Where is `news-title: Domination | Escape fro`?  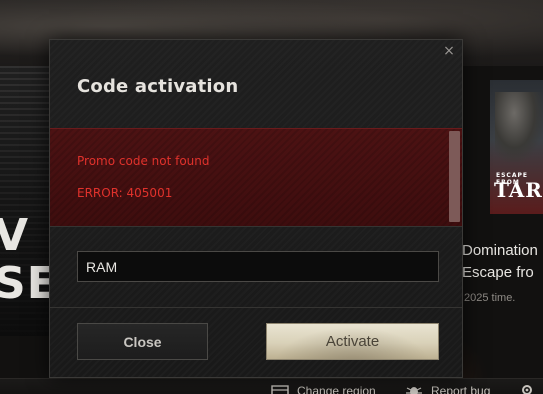 news-title: Domination | Escape fro is located at coordinates (502, 262).